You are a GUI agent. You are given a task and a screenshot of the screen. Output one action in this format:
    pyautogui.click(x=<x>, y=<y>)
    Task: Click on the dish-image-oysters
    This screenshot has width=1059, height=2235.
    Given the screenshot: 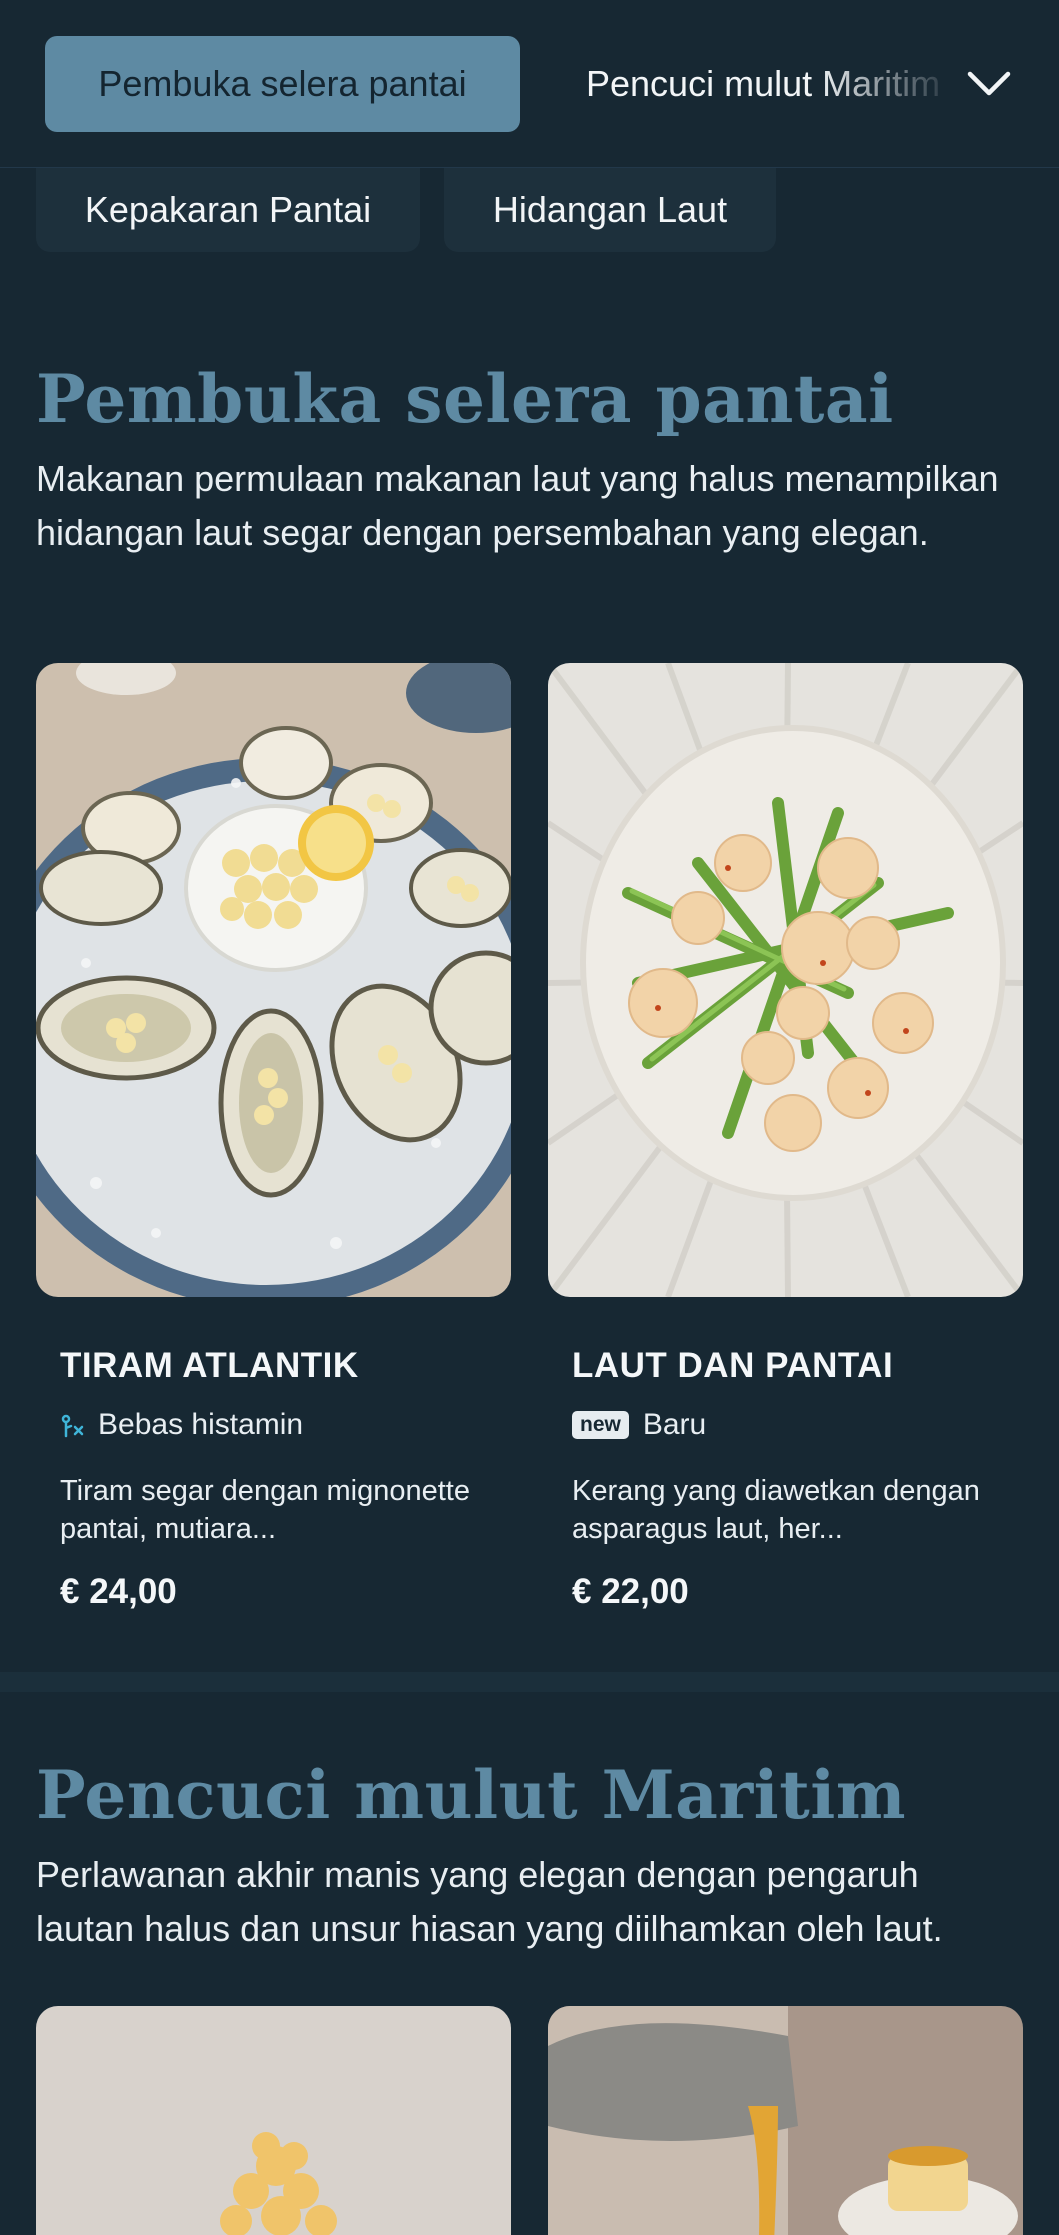 What is the action you would take?
    pyautogui.click(x=273, y=980)
    